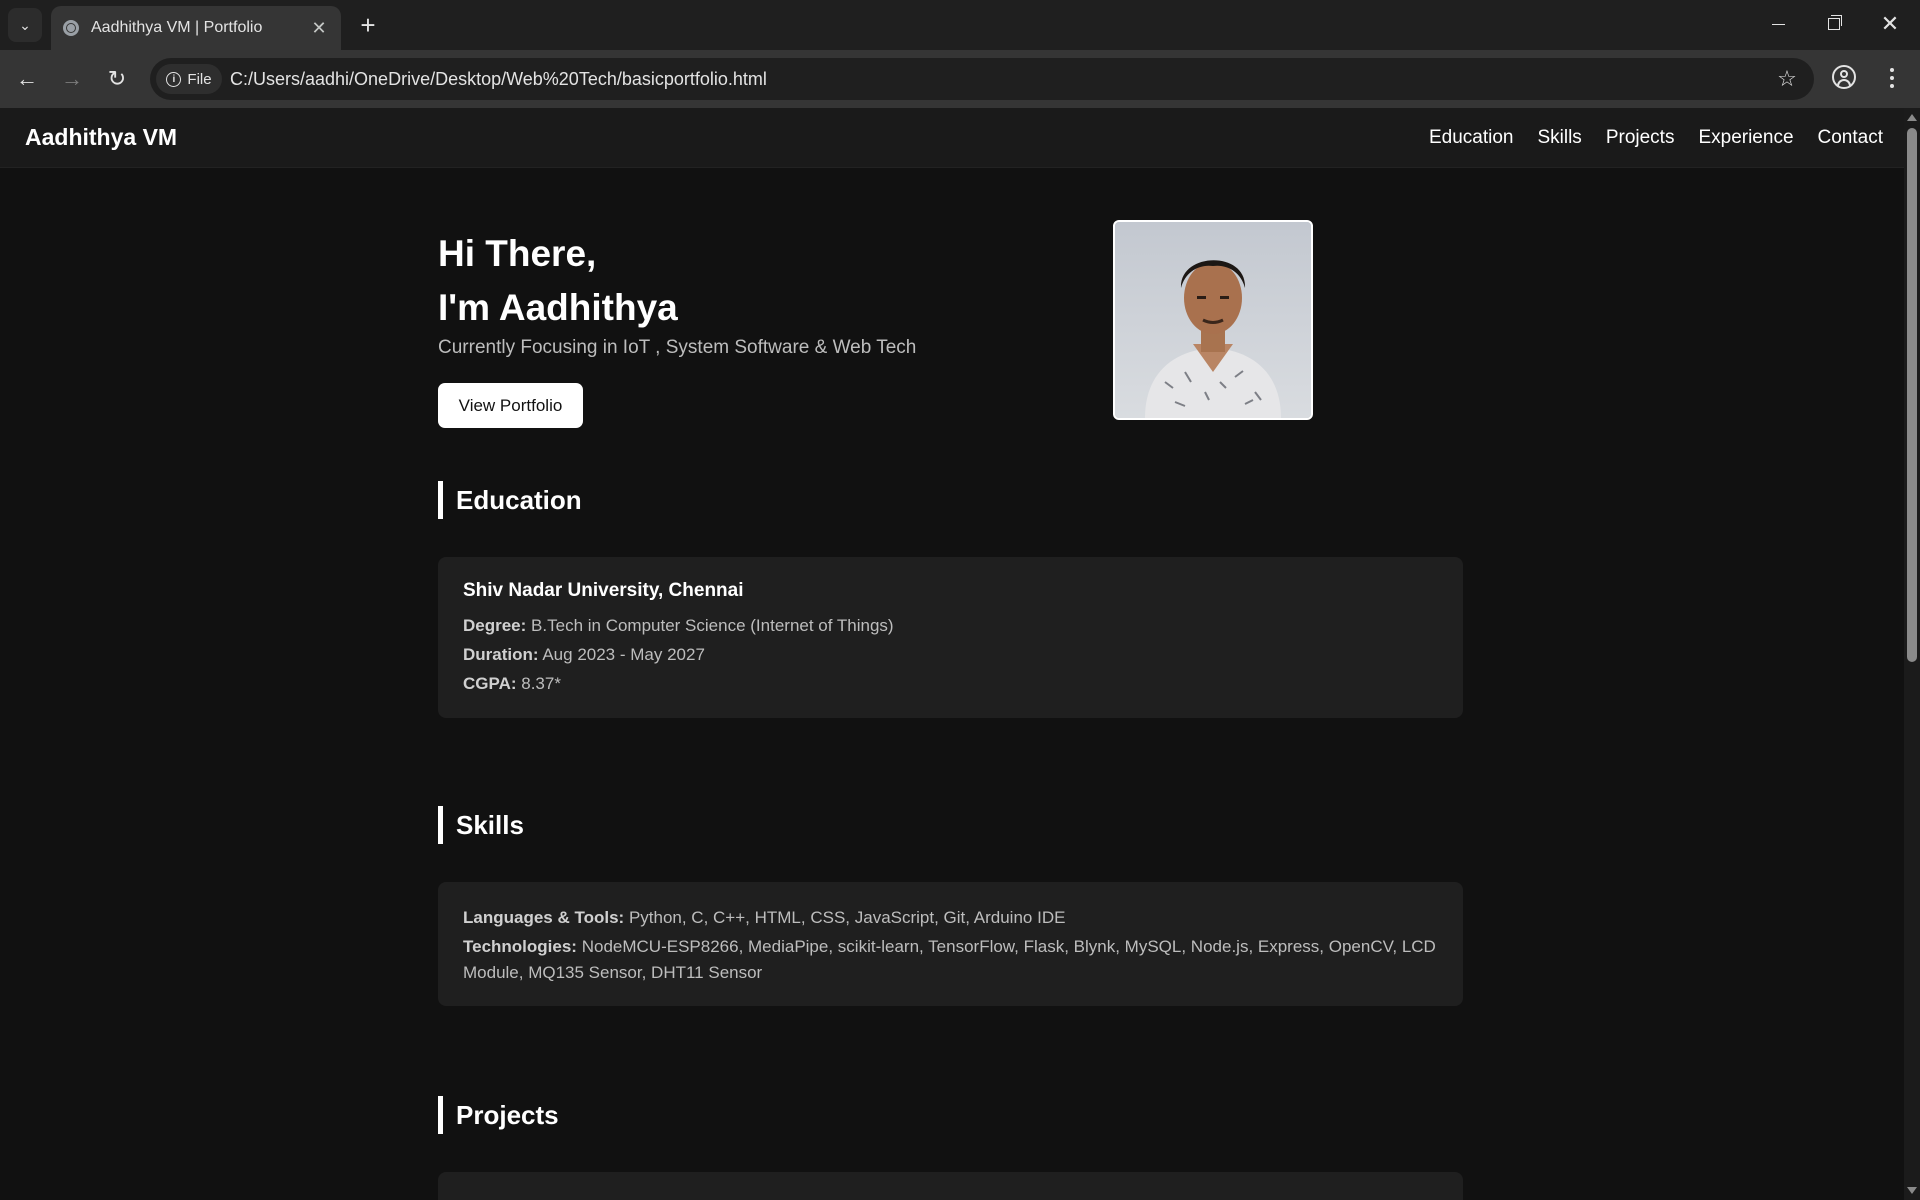  I want to click on languages-label: Languages & Tools:, so click(544, 917).